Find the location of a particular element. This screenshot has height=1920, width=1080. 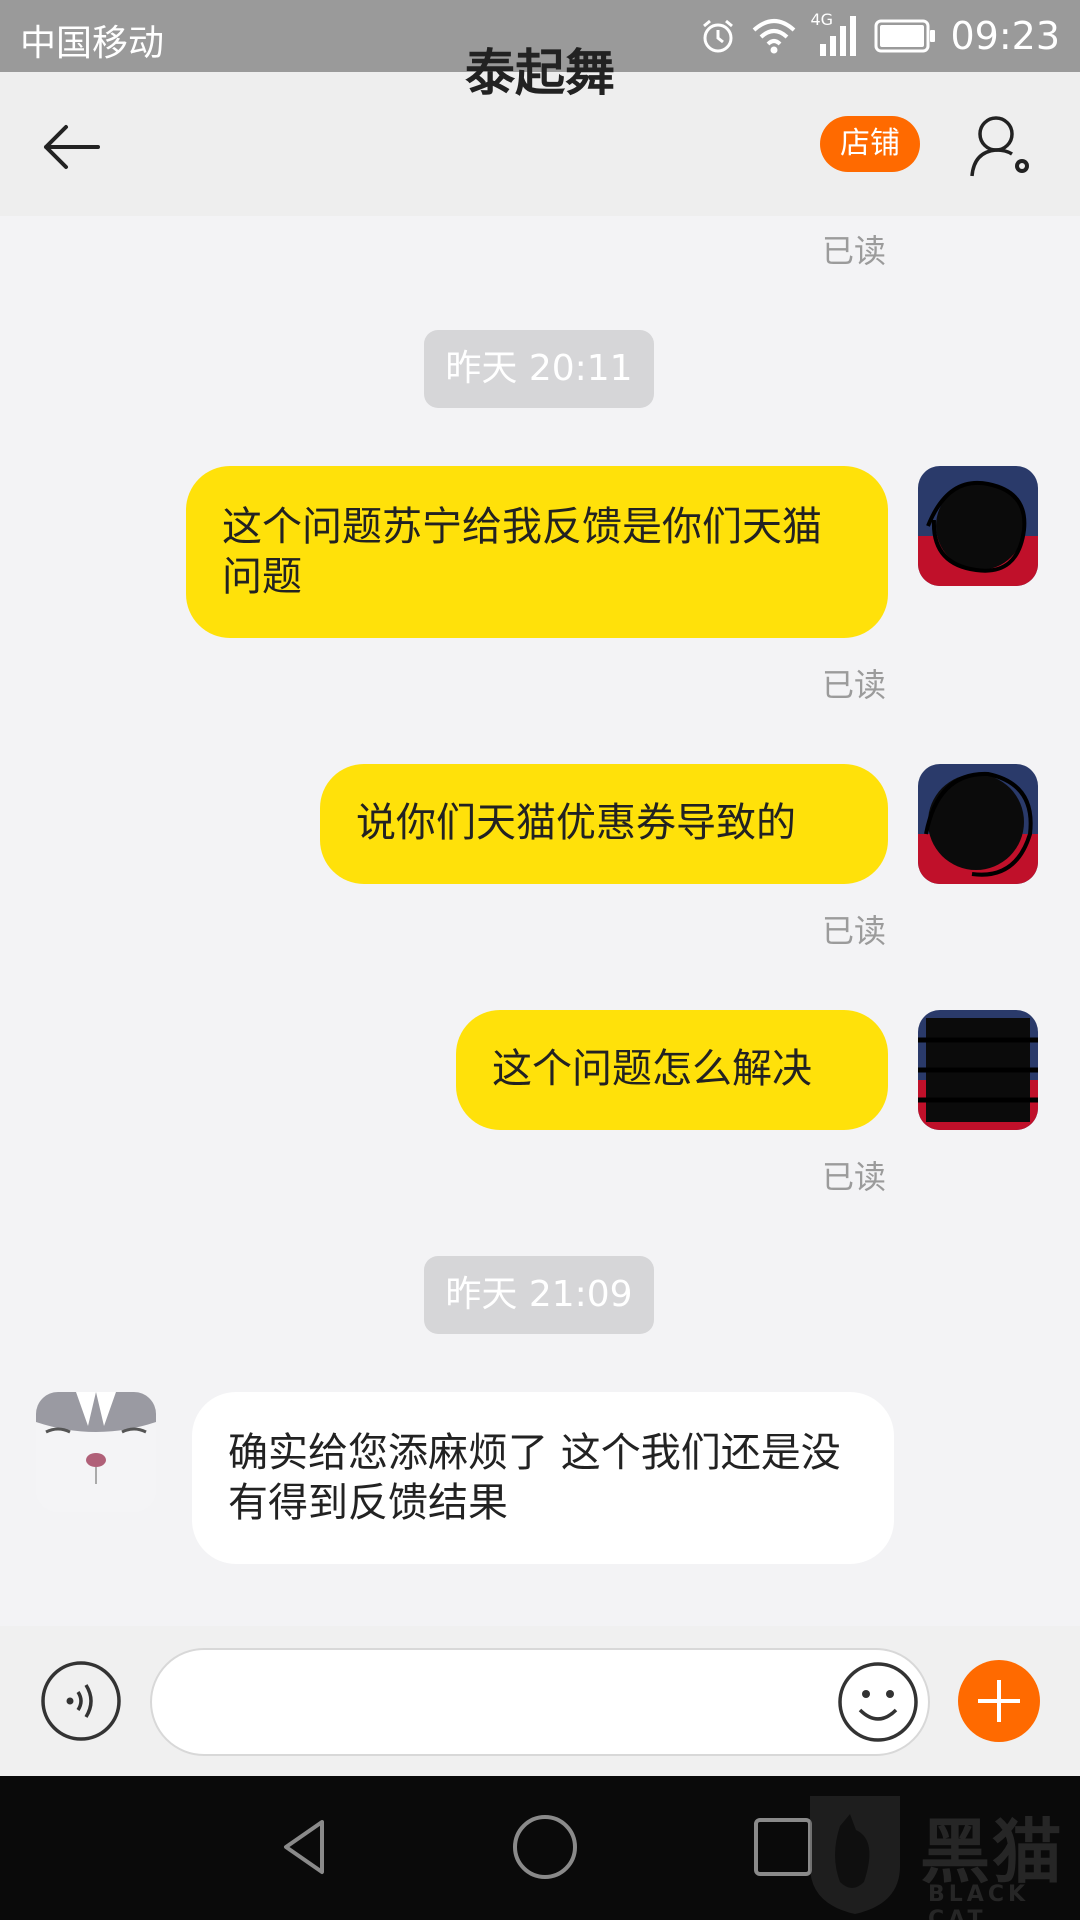

plus-icon is located at coordinates (999, 1701).